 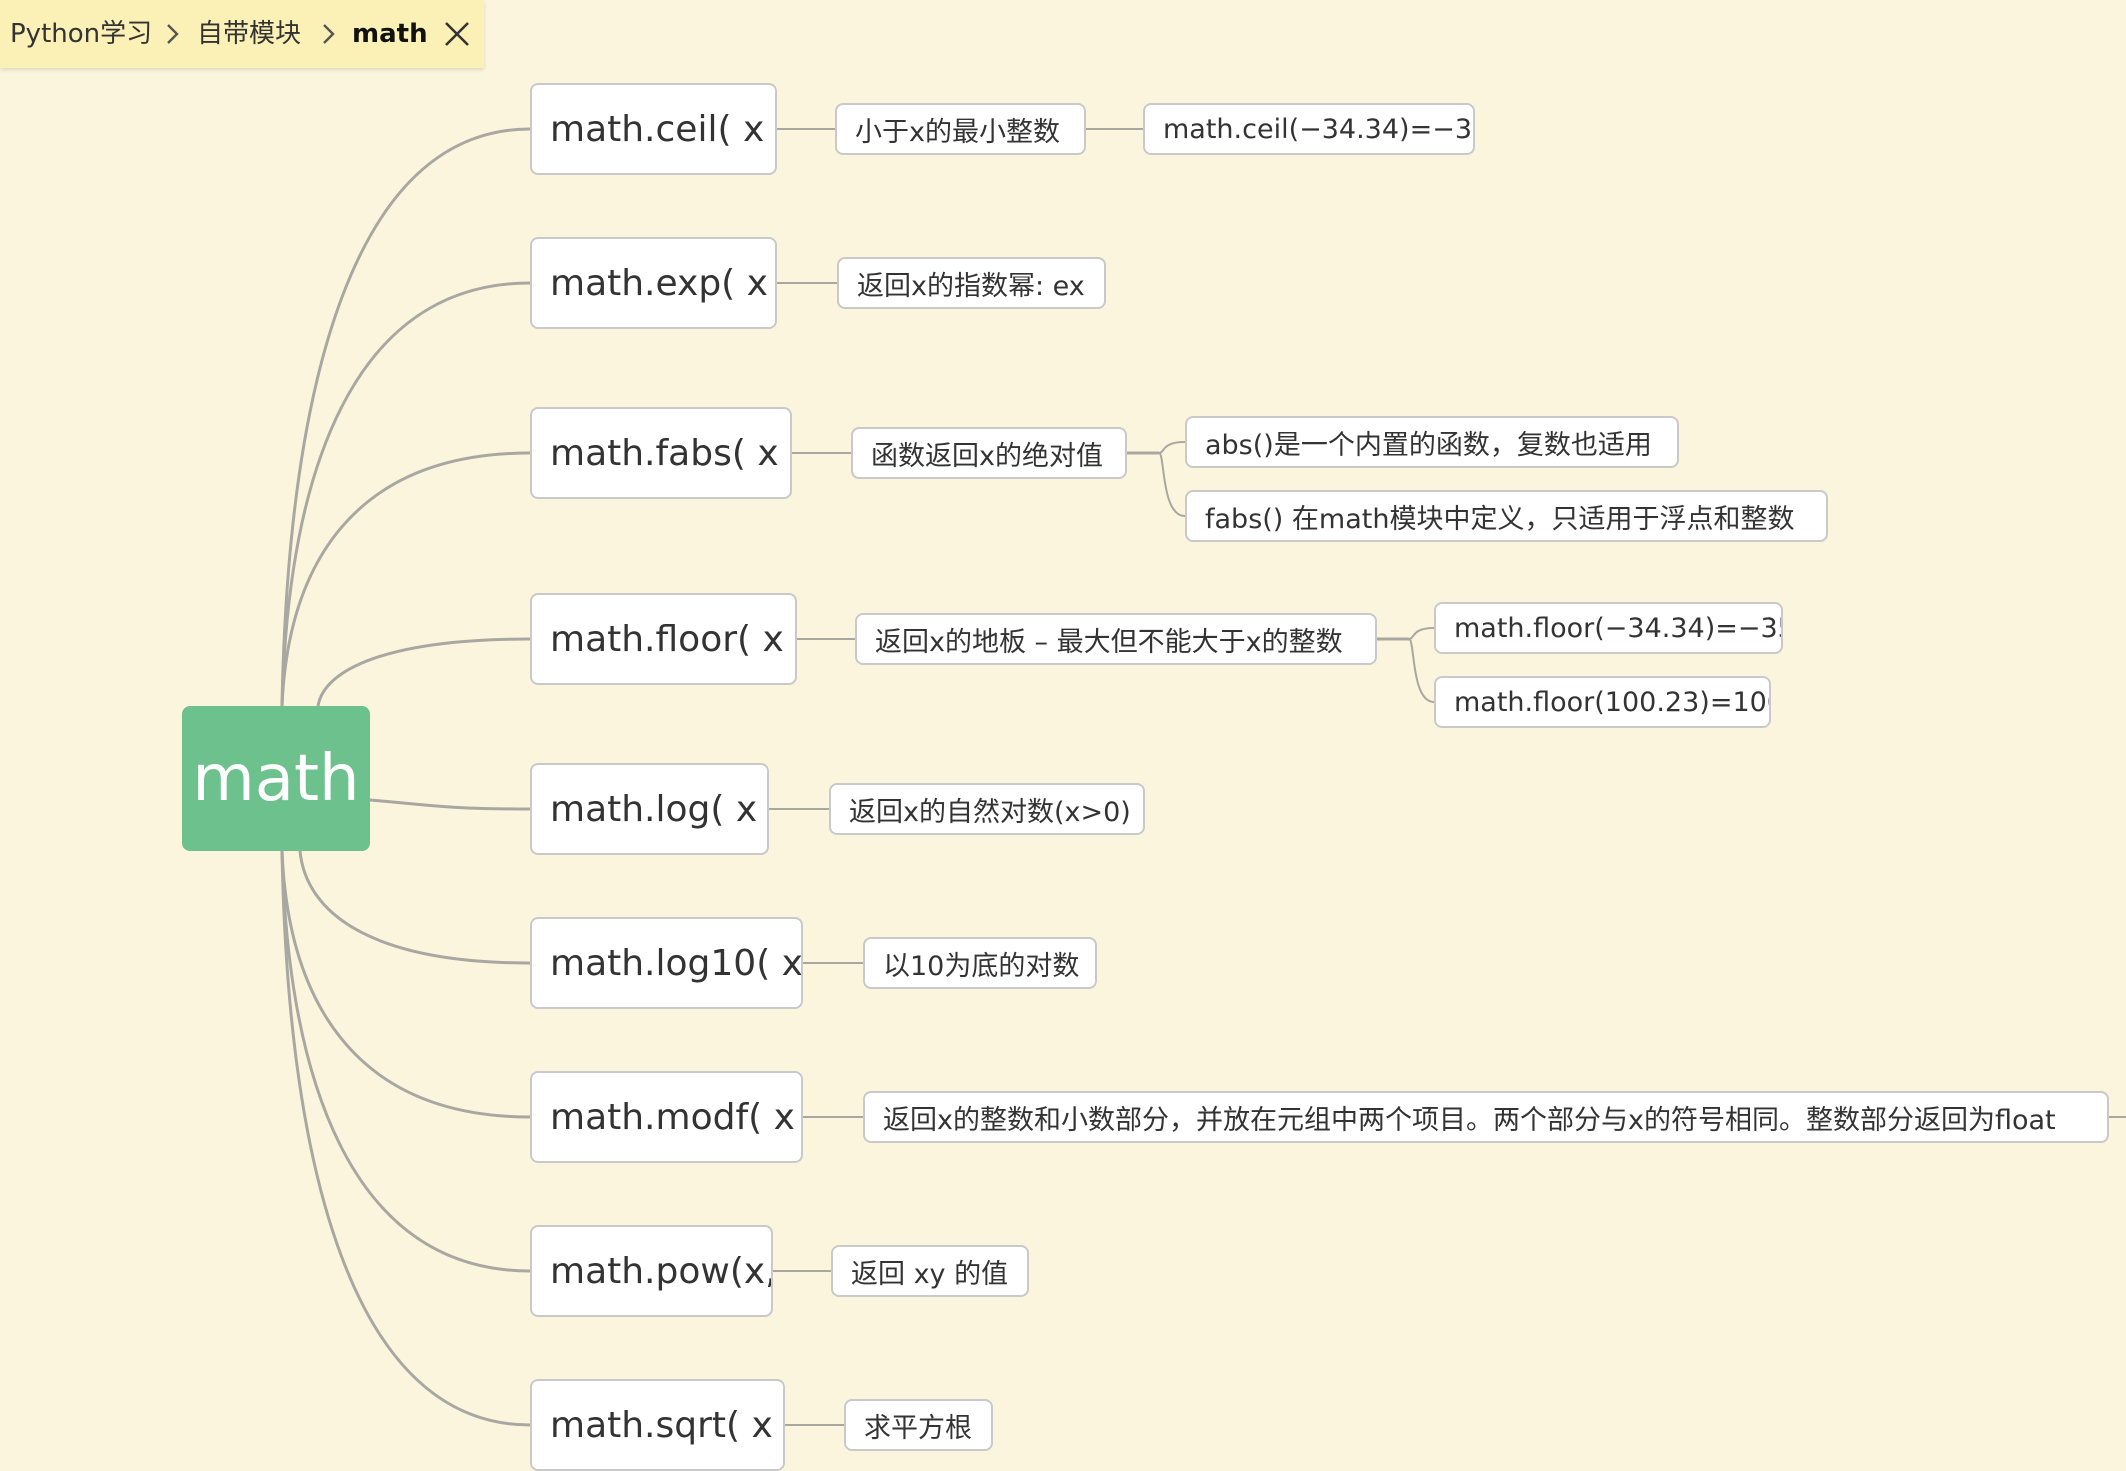 I want to click on description-node: 求平方根, so click(x=918, y=1425).